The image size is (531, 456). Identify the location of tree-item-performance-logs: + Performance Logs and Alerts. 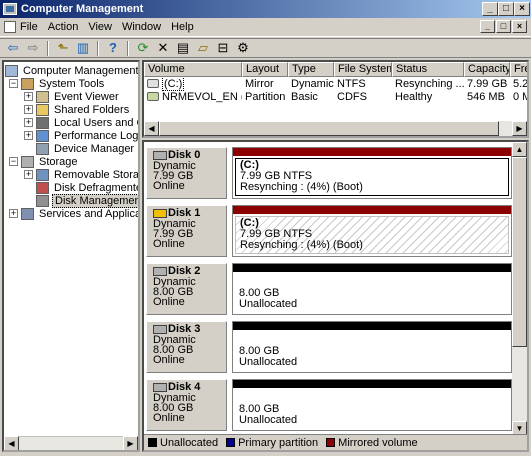
(81, 135).